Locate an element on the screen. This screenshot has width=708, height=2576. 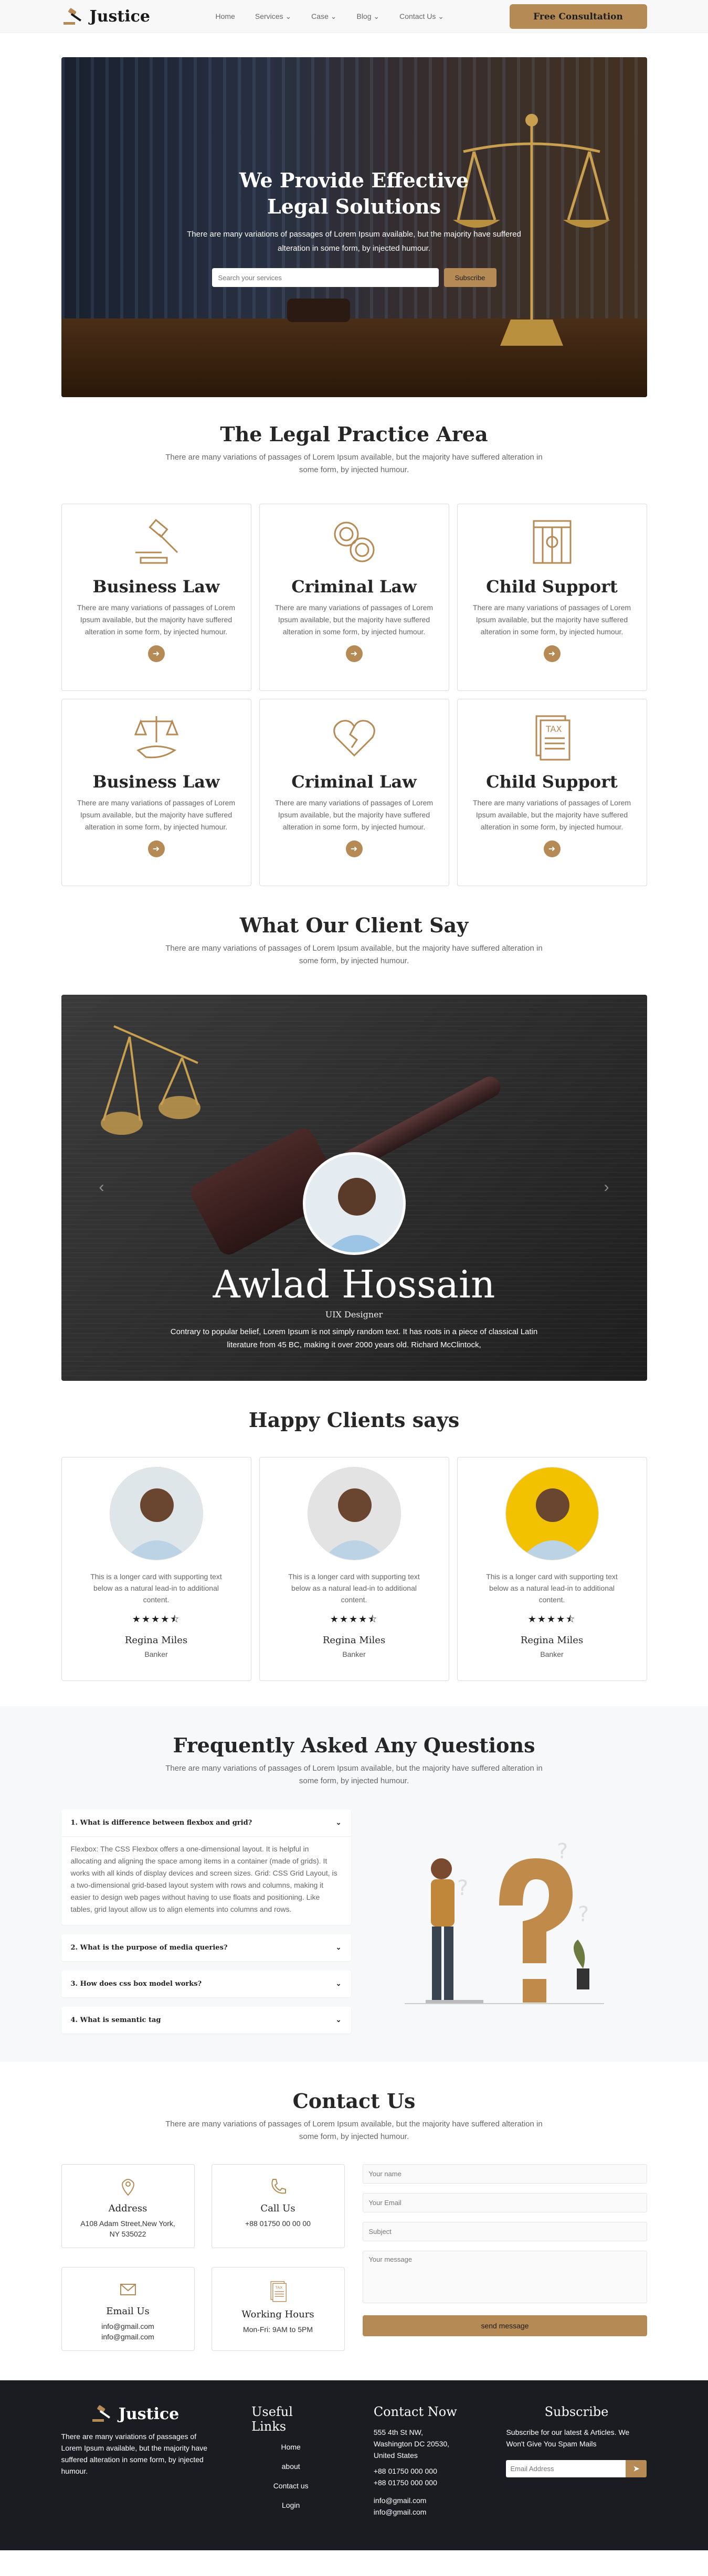
email-input is located at coordinates (505, 2202).